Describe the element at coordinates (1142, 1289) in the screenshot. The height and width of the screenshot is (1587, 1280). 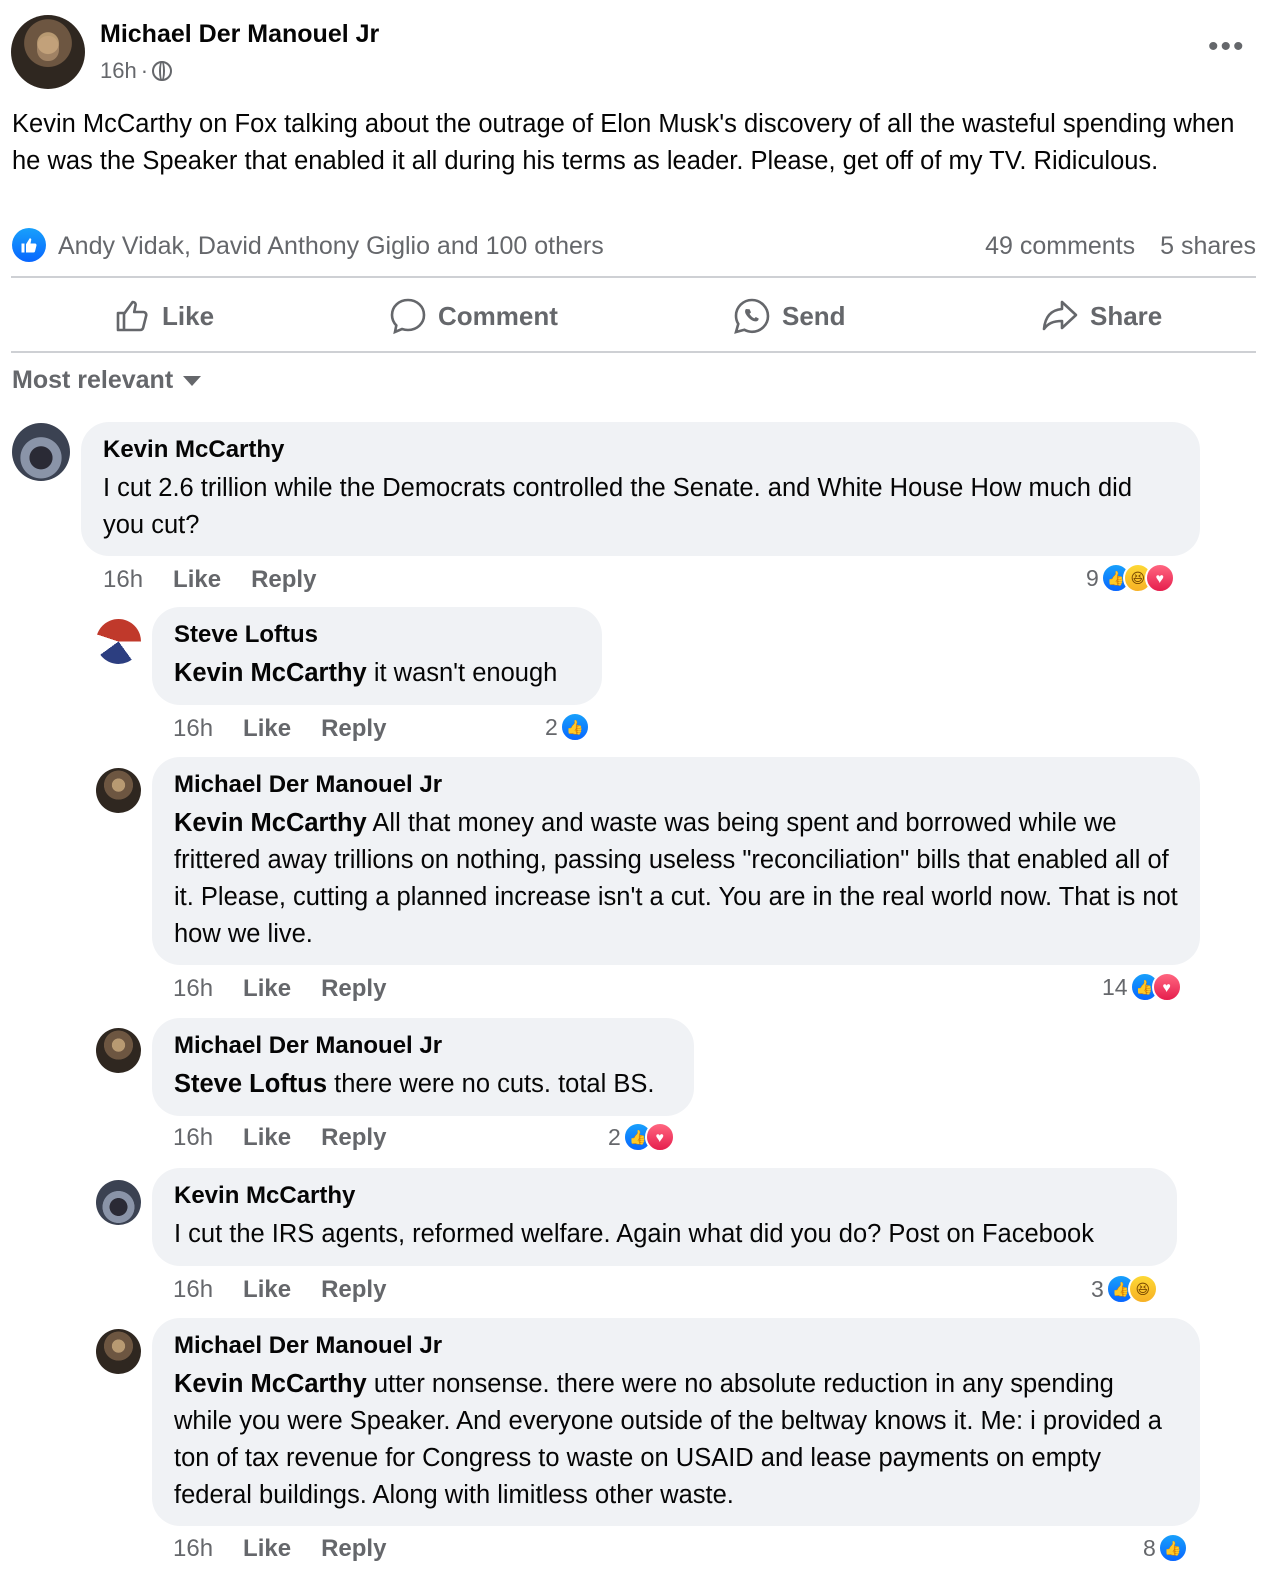
I see `haha-reaction-icon: 😆` at that location.